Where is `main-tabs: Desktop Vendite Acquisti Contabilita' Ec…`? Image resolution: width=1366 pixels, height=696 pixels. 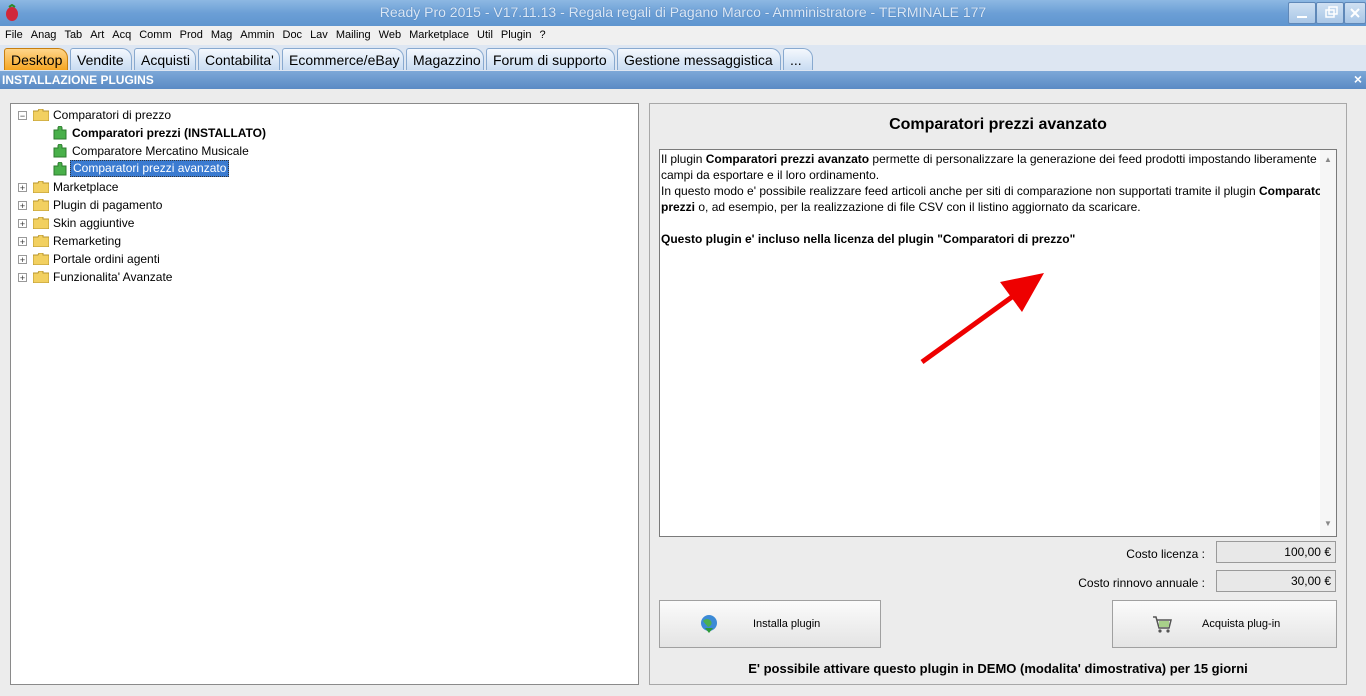
main-tabs: Desktop Vendite Acquisti Contabilita' Ec… is located at coordinates (683, 58).